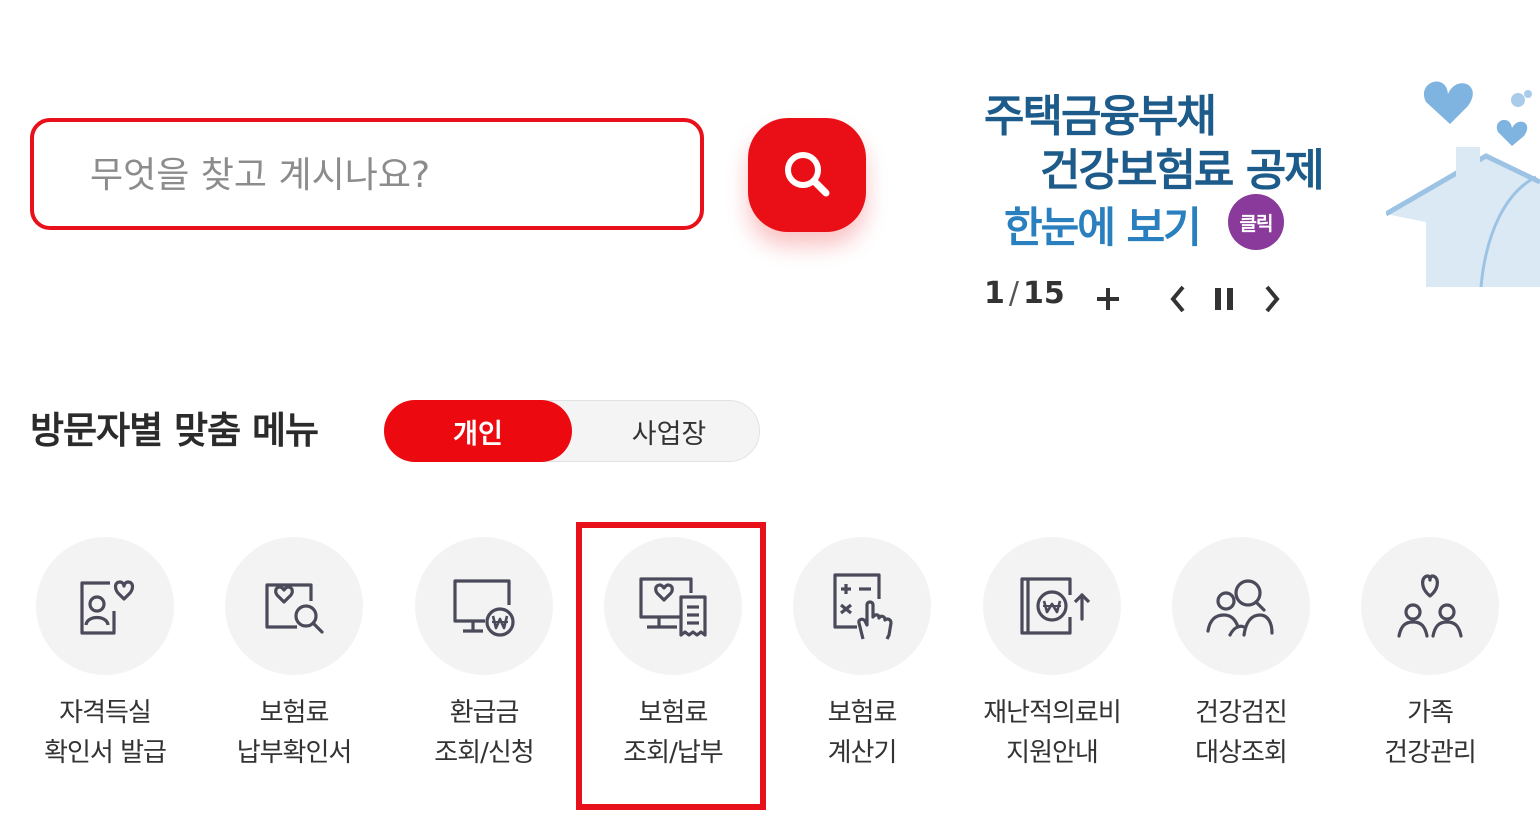 The image size is (1540, 828). I want to click on menu-item-health-checkup: 건강검진 대상조회, so click(1241, 655).